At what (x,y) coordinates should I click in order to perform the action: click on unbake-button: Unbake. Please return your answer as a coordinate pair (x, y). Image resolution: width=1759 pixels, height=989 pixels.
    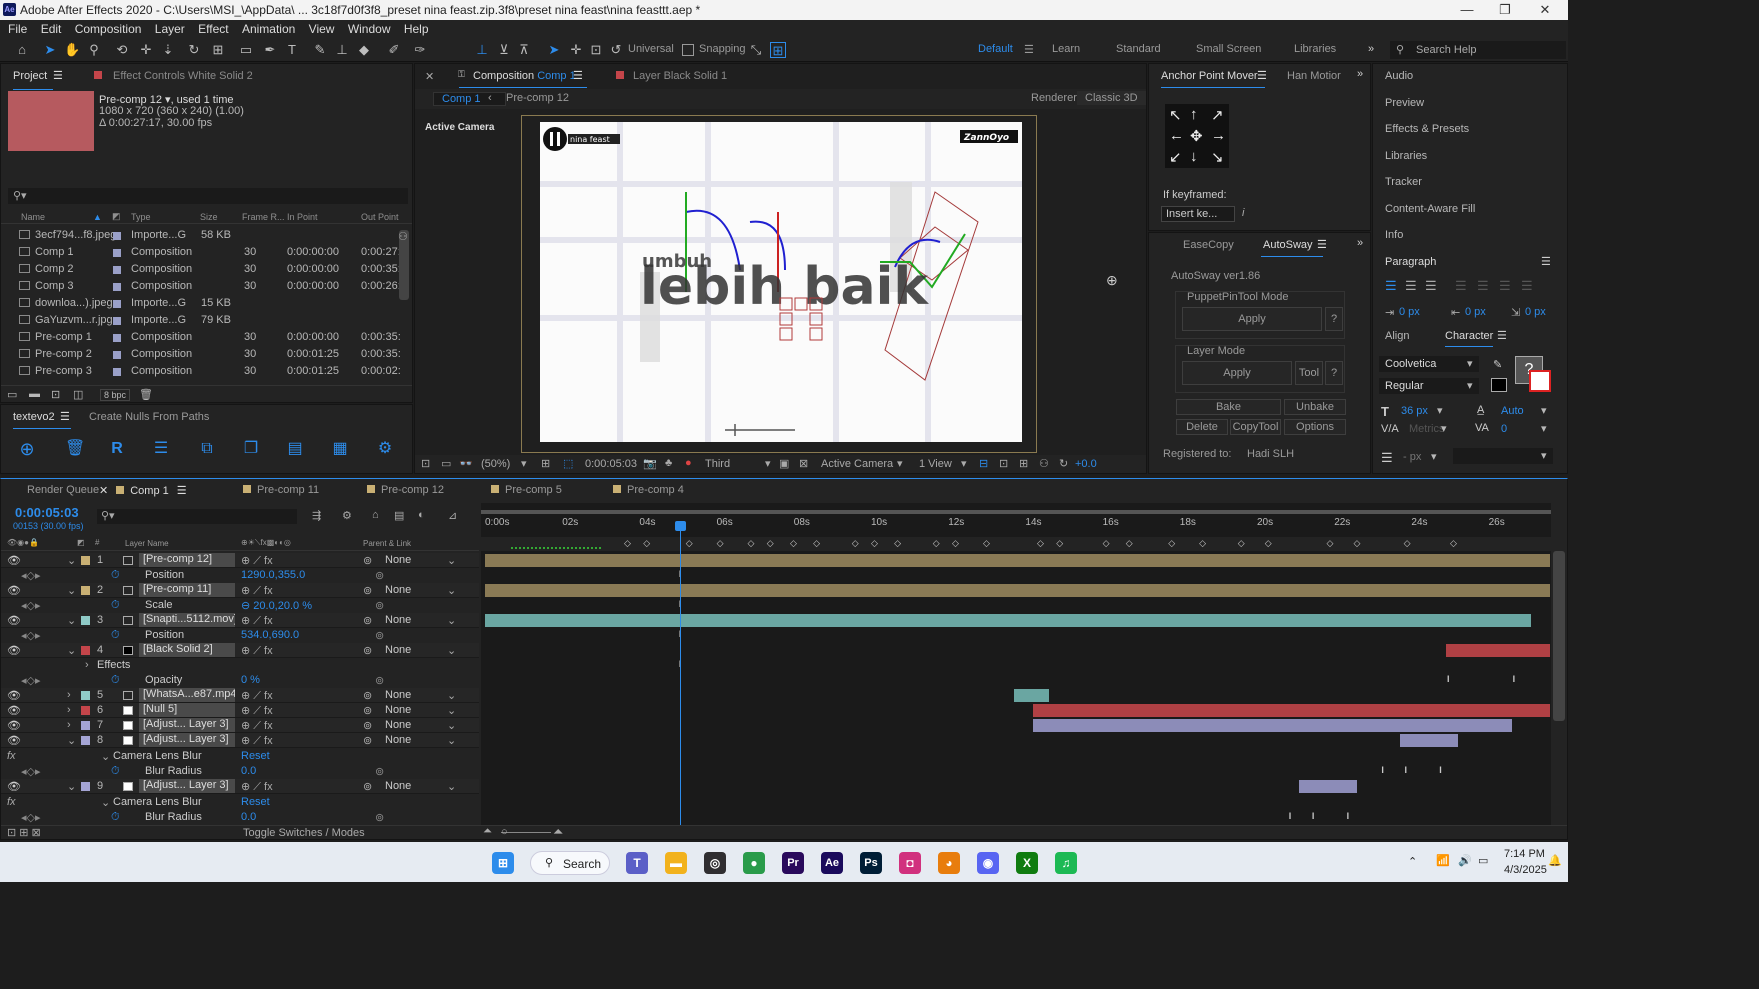
    Looking at the image, I should click on (1315, 407).